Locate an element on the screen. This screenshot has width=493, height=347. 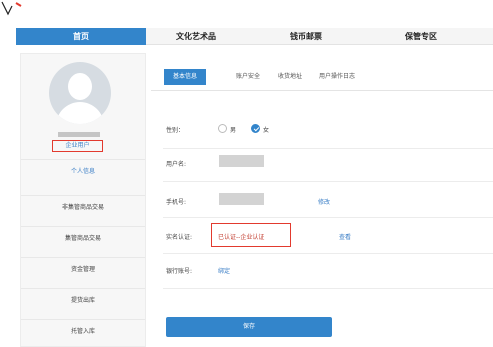
radio-male is located at coordinates (222, 128).